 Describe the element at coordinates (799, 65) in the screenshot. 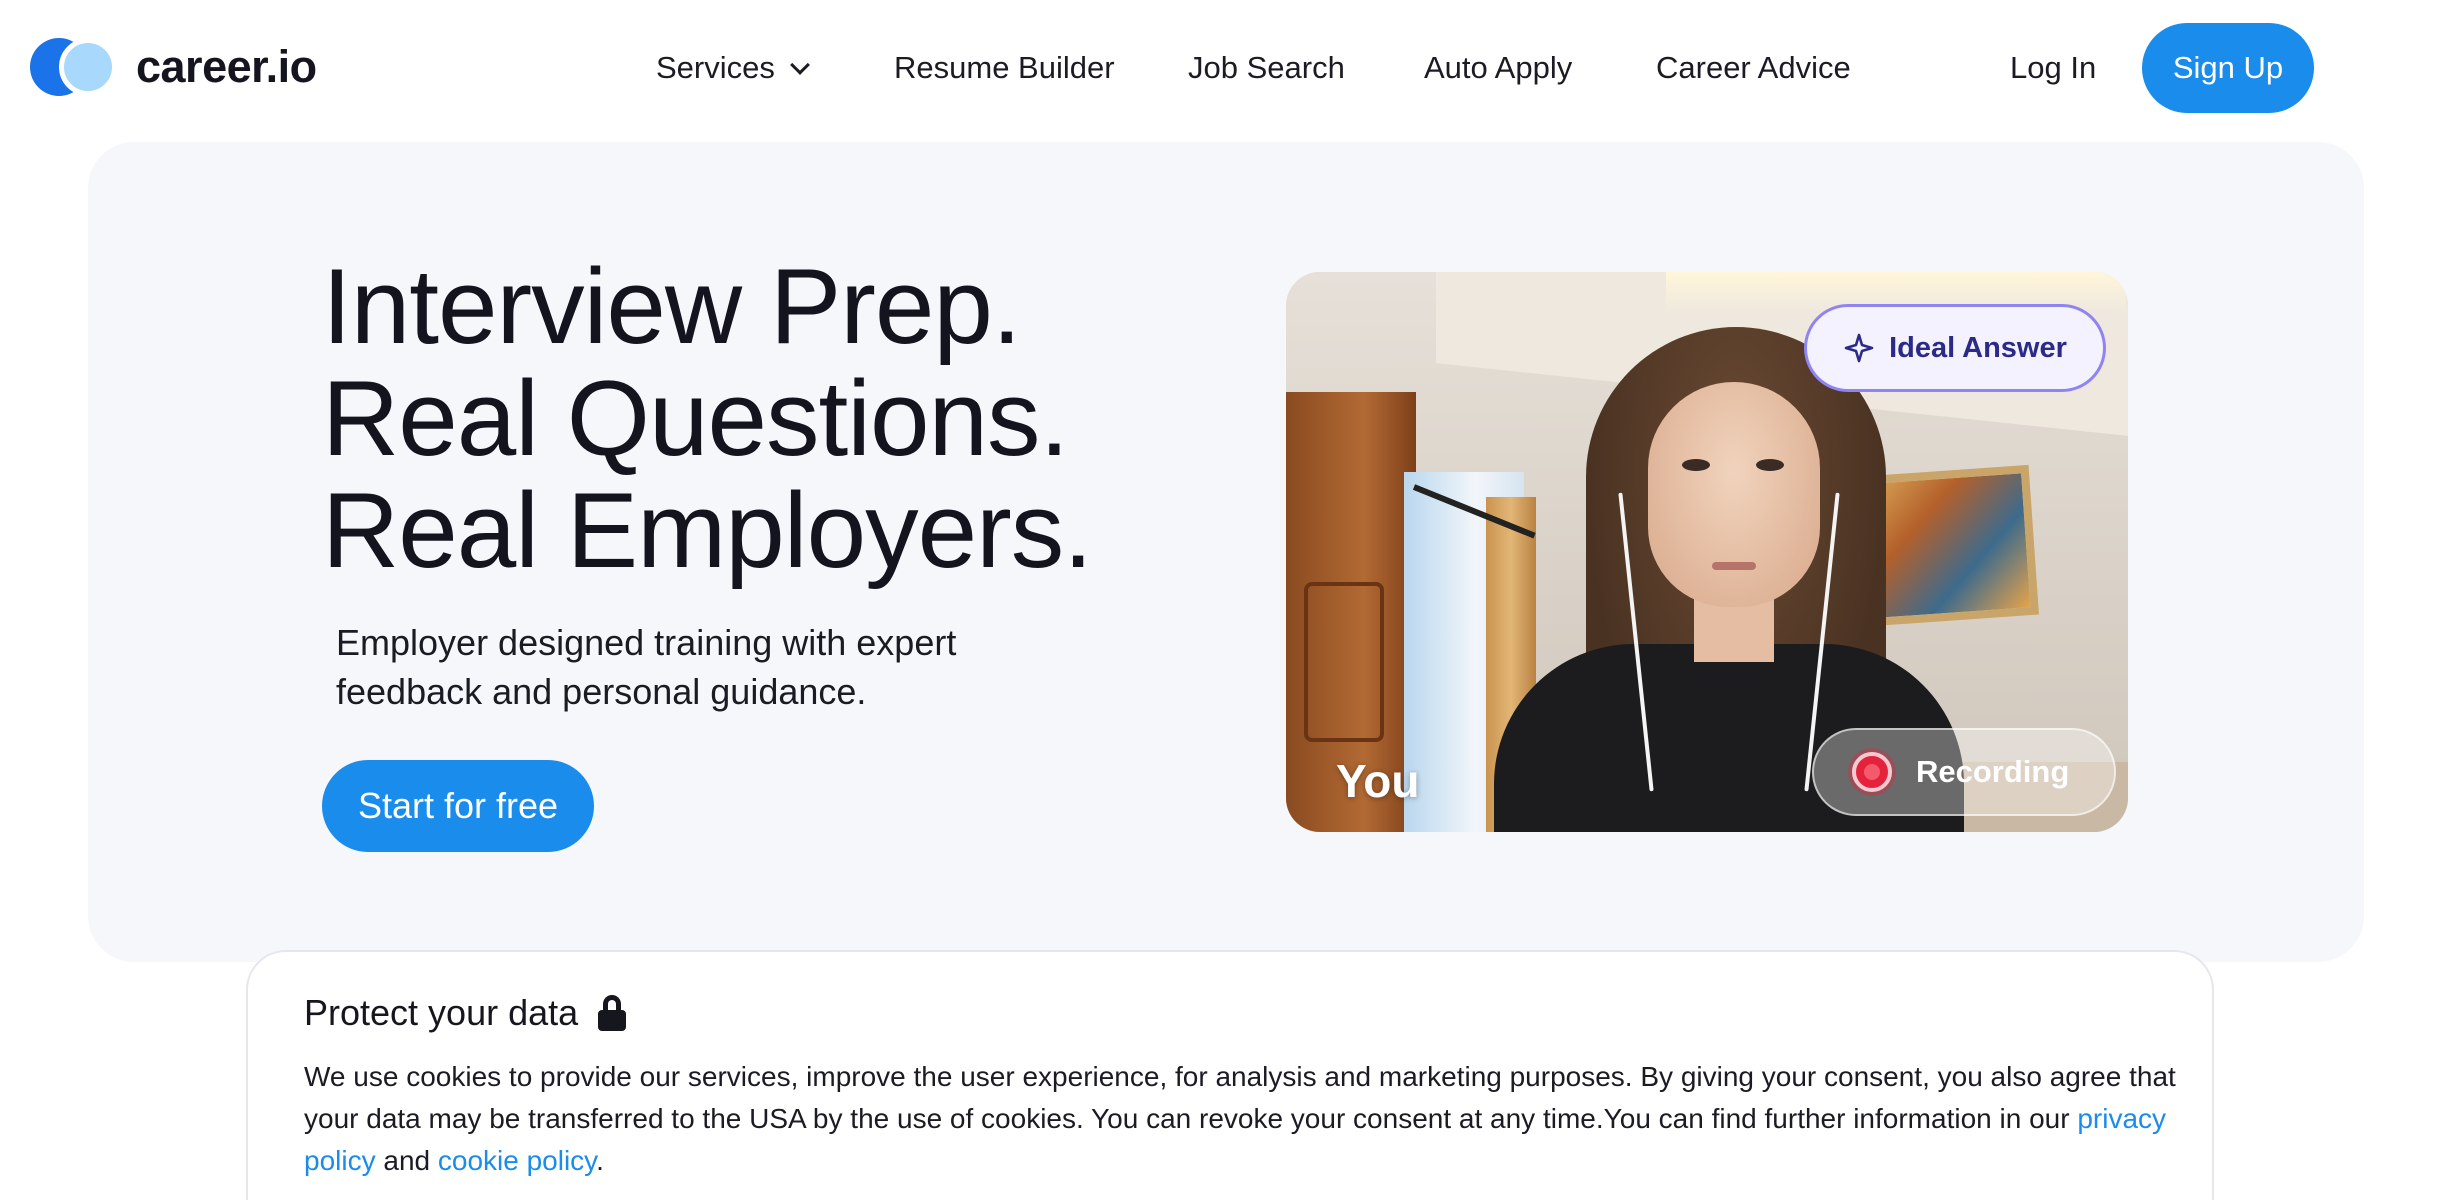

I see `chevron-down-icon` at that location.